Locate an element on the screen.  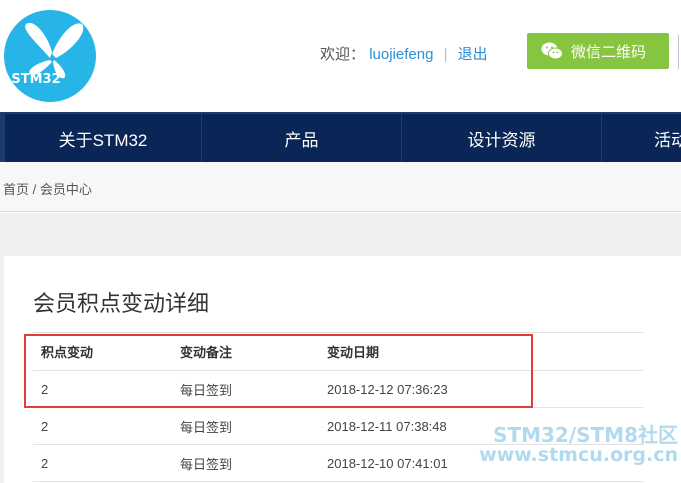
breadcrumb: 首页 / 会员中心 is located at coordinates (47, 188).